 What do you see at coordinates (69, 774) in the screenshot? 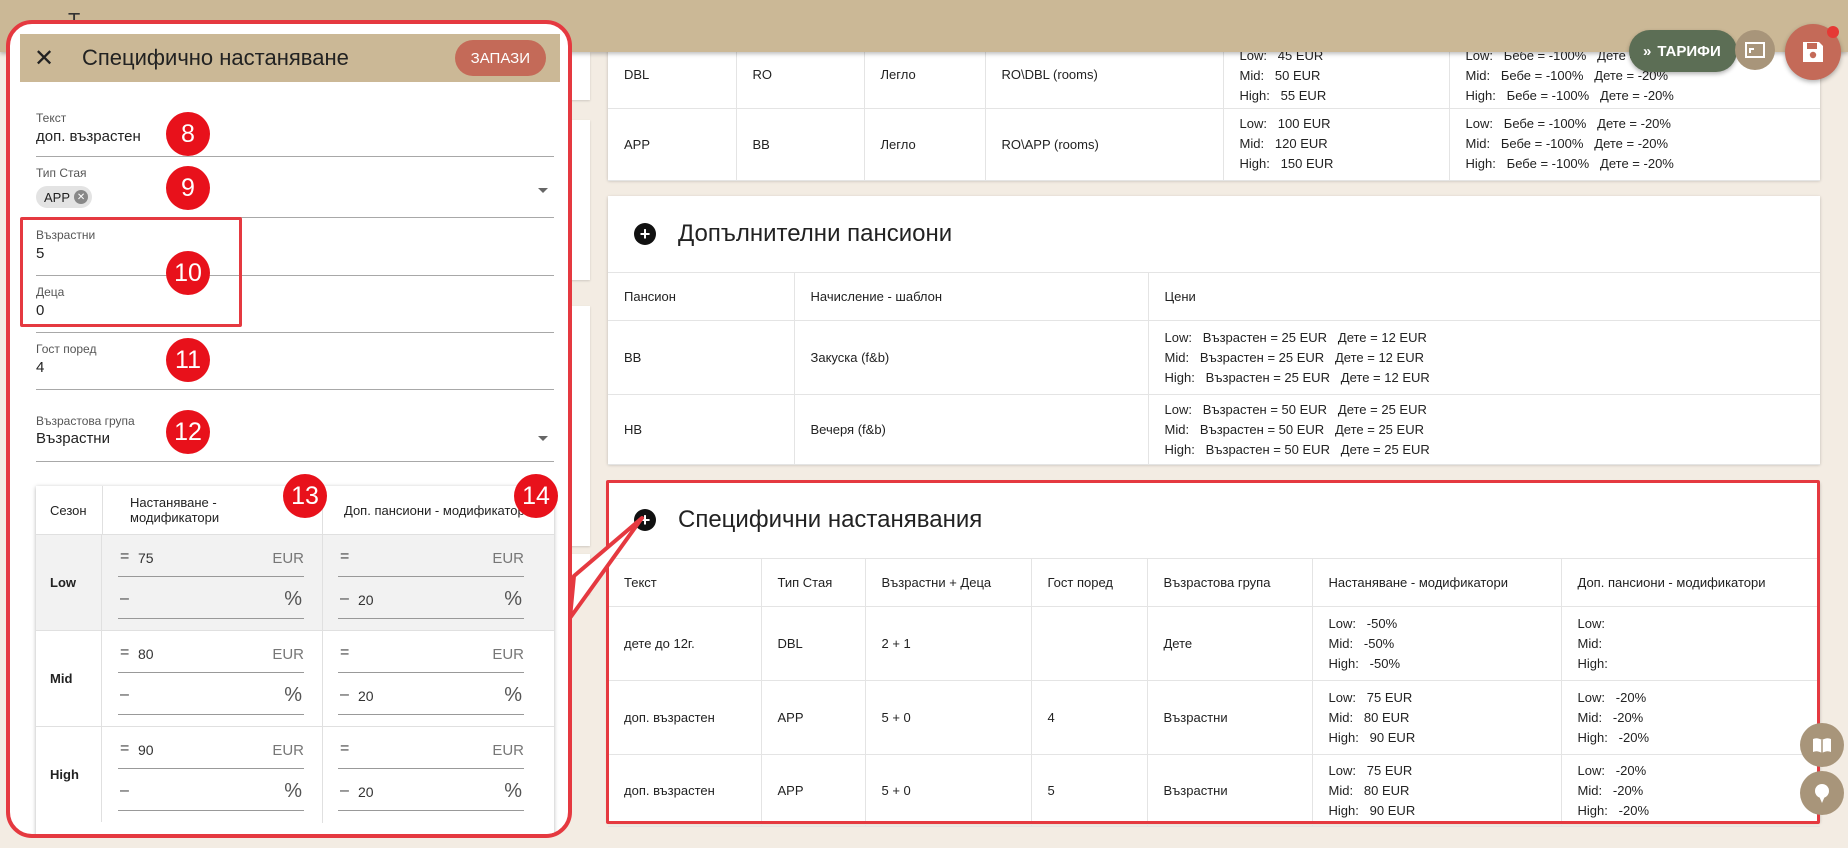
I see `season-label: High` at bounding box center [69, 774].